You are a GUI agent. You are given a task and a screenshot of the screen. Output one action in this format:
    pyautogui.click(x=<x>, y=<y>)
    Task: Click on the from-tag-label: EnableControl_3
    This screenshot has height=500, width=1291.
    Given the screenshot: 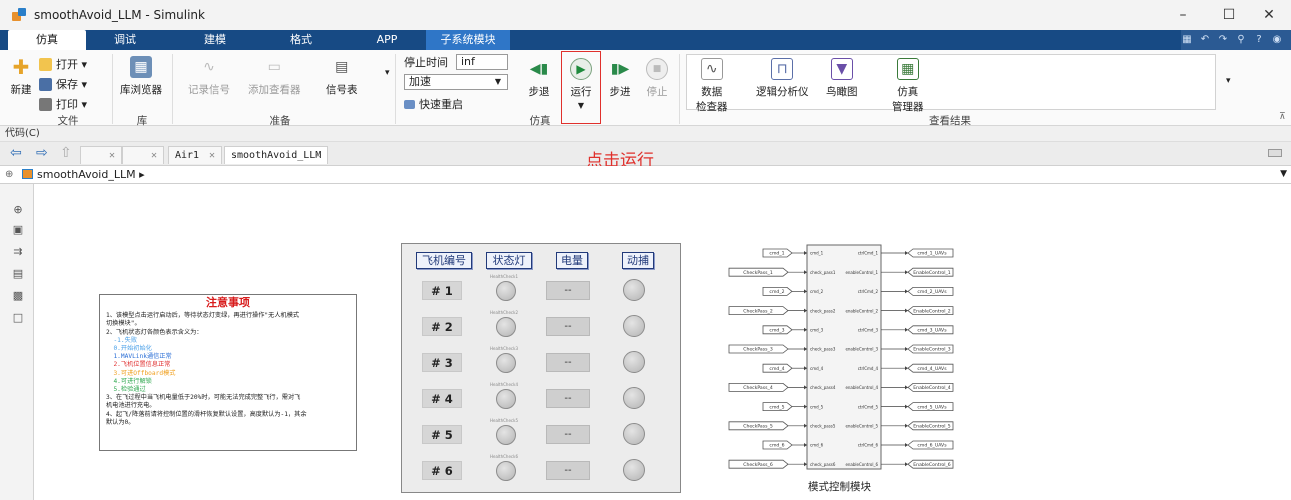 What is the action you would take?
    pyautogui.click(x=932, y=350)
    